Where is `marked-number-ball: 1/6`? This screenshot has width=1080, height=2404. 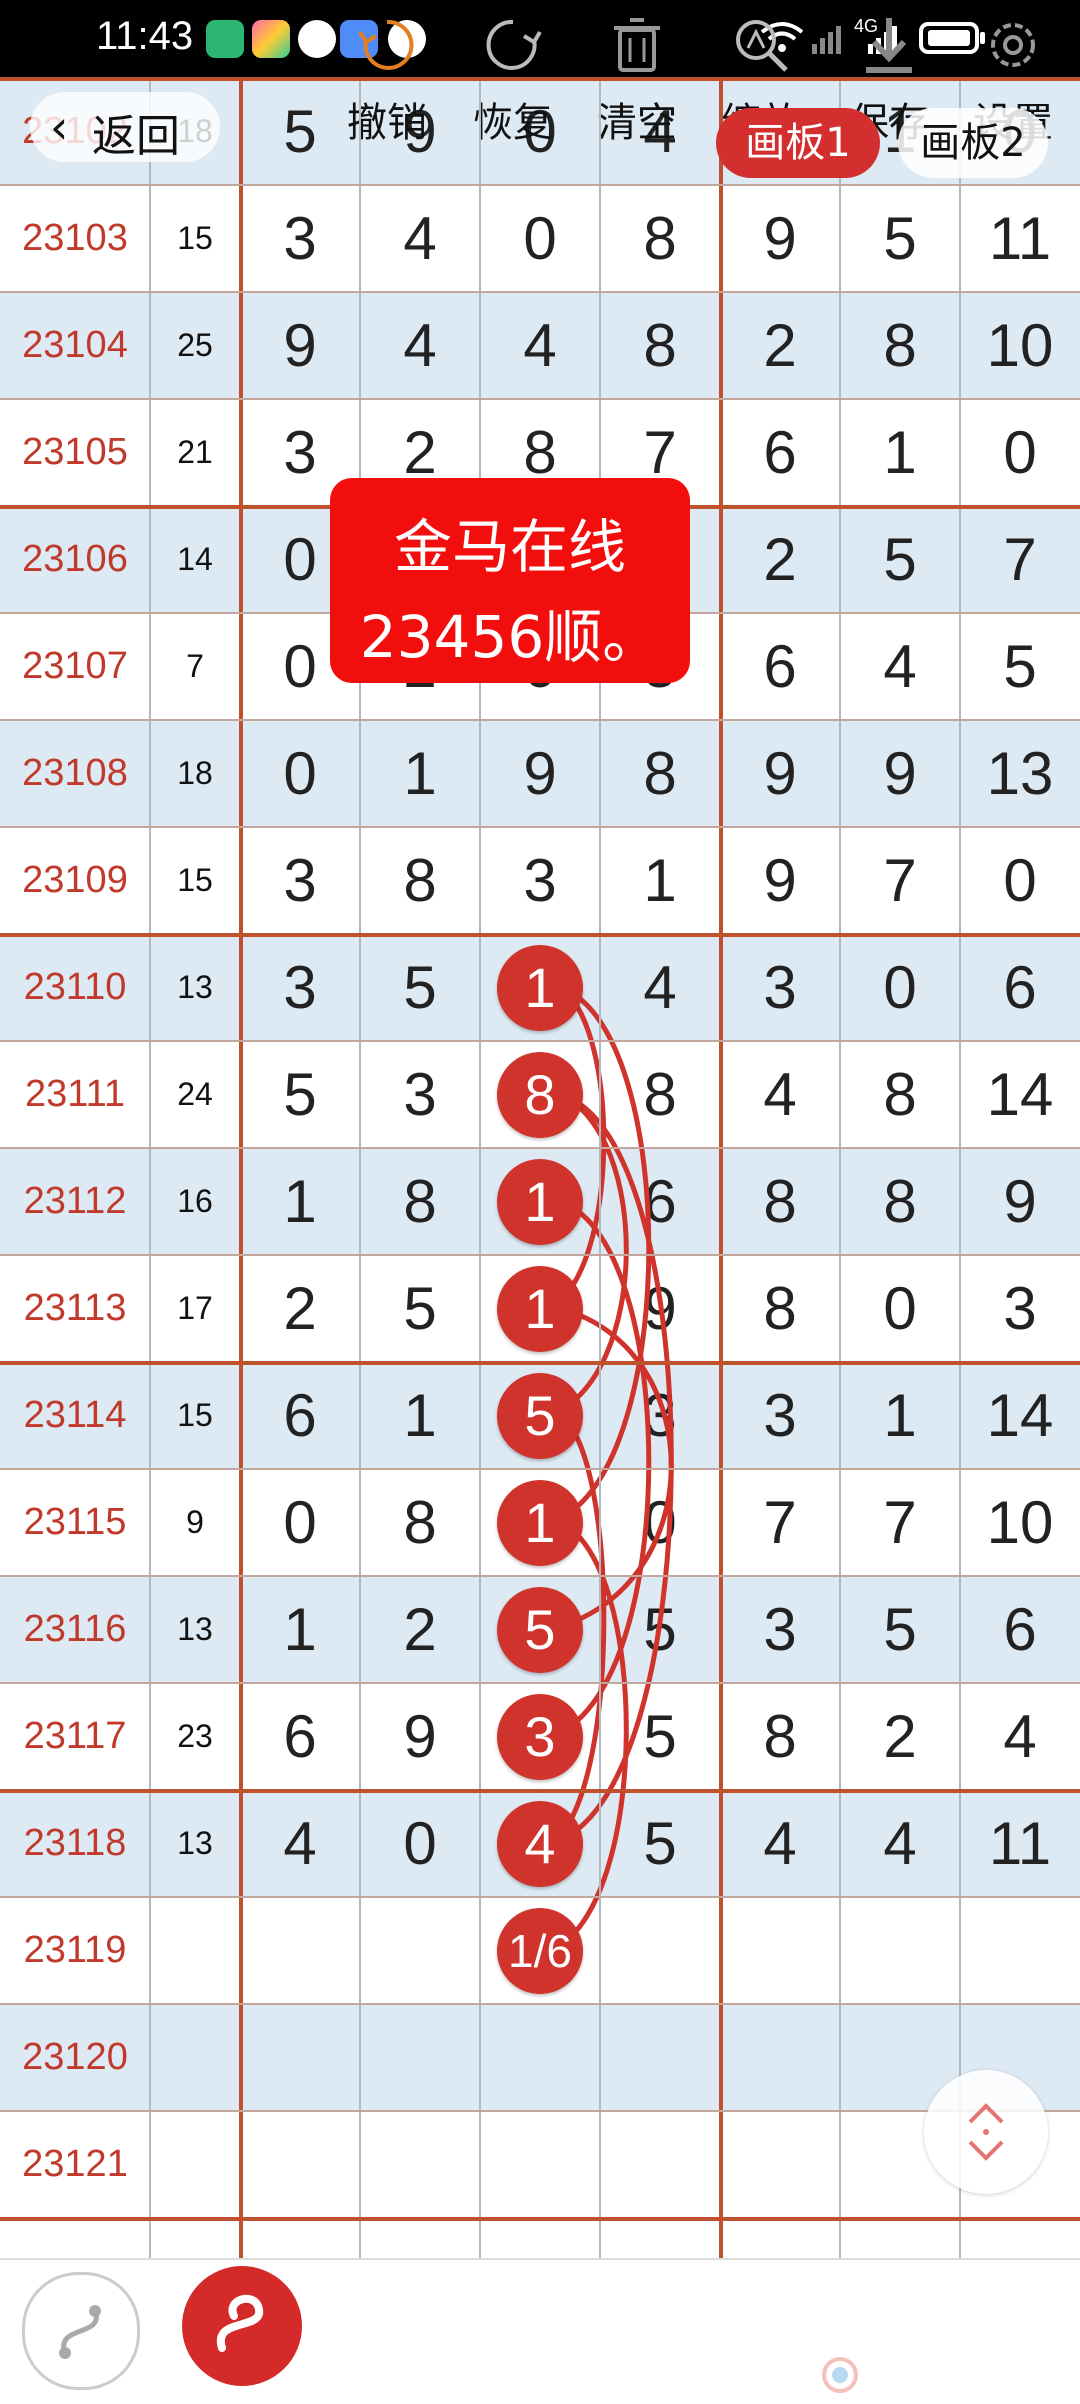
marked-number-ball: 1/6 is located at coordinates (540, 1950).